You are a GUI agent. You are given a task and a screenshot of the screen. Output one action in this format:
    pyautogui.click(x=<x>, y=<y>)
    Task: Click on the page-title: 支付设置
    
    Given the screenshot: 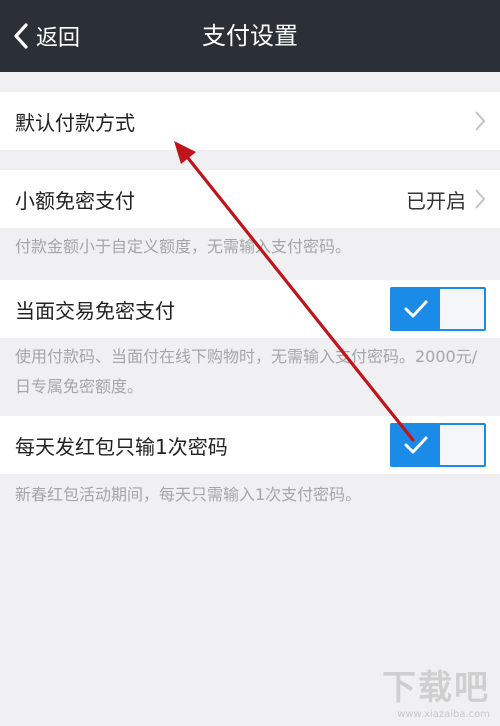 What is the action you would take?
    pyautogui.click(x=250, y=36)
    